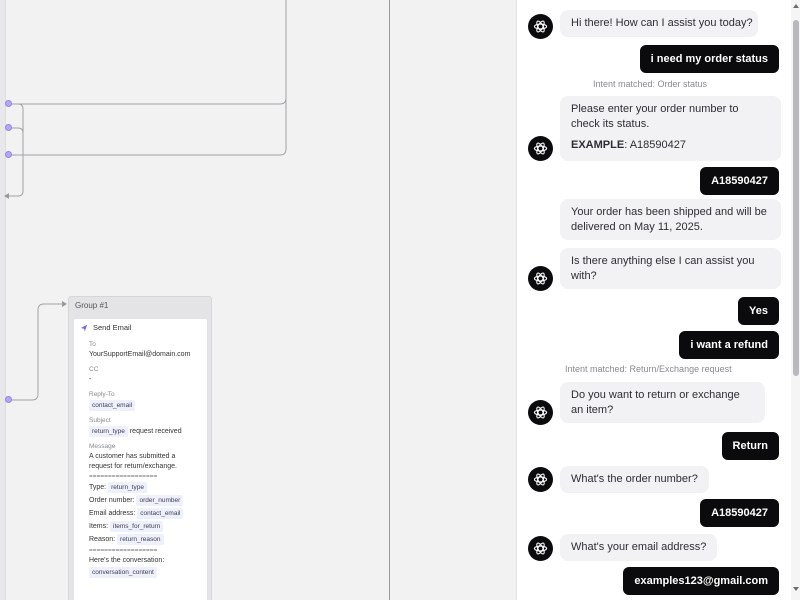 This screenshot has width=800, height=600. Describe the element at coordinates (100, 420) in the screenshot. I see `subject-label: Subject` at that location.